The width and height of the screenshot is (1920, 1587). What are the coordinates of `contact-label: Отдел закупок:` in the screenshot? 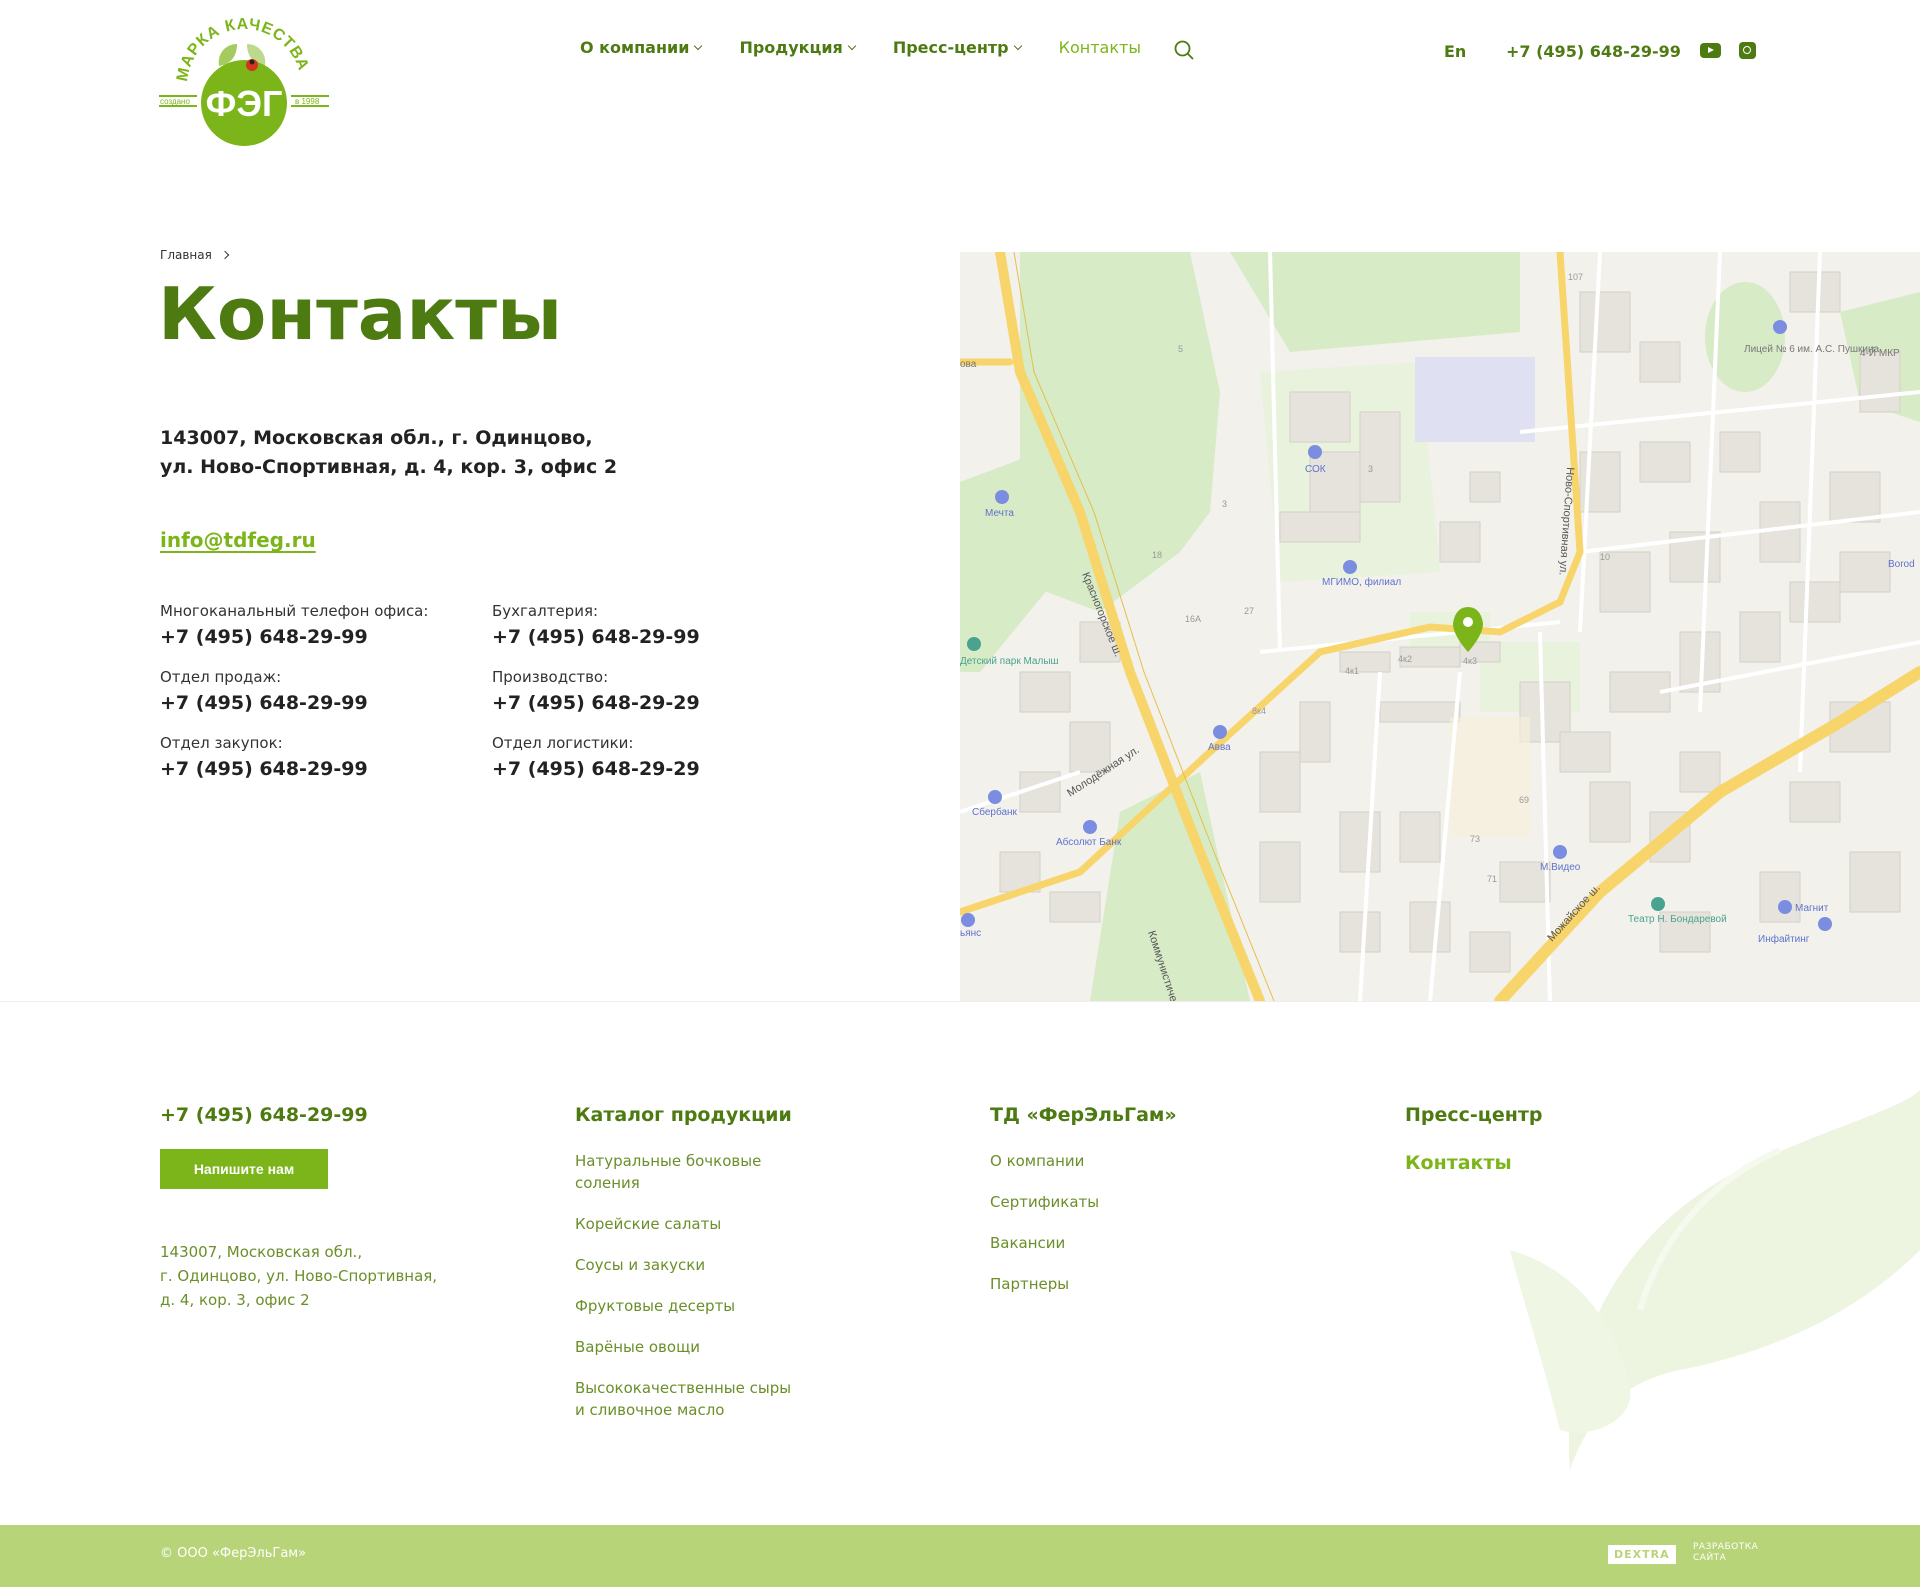 It's located at (221, 743).